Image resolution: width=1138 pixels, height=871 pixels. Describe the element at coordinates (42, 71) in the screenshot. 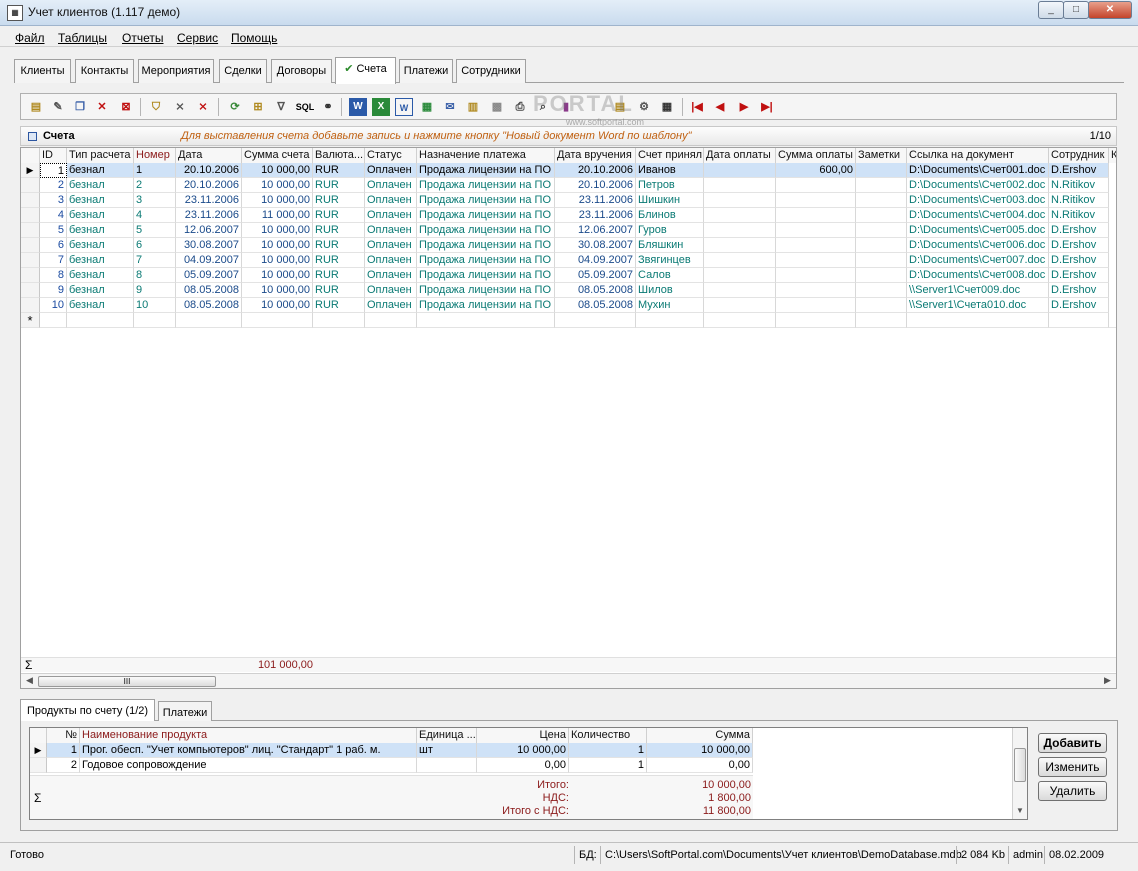

I see `tab-clients: Клиенты` at that location.